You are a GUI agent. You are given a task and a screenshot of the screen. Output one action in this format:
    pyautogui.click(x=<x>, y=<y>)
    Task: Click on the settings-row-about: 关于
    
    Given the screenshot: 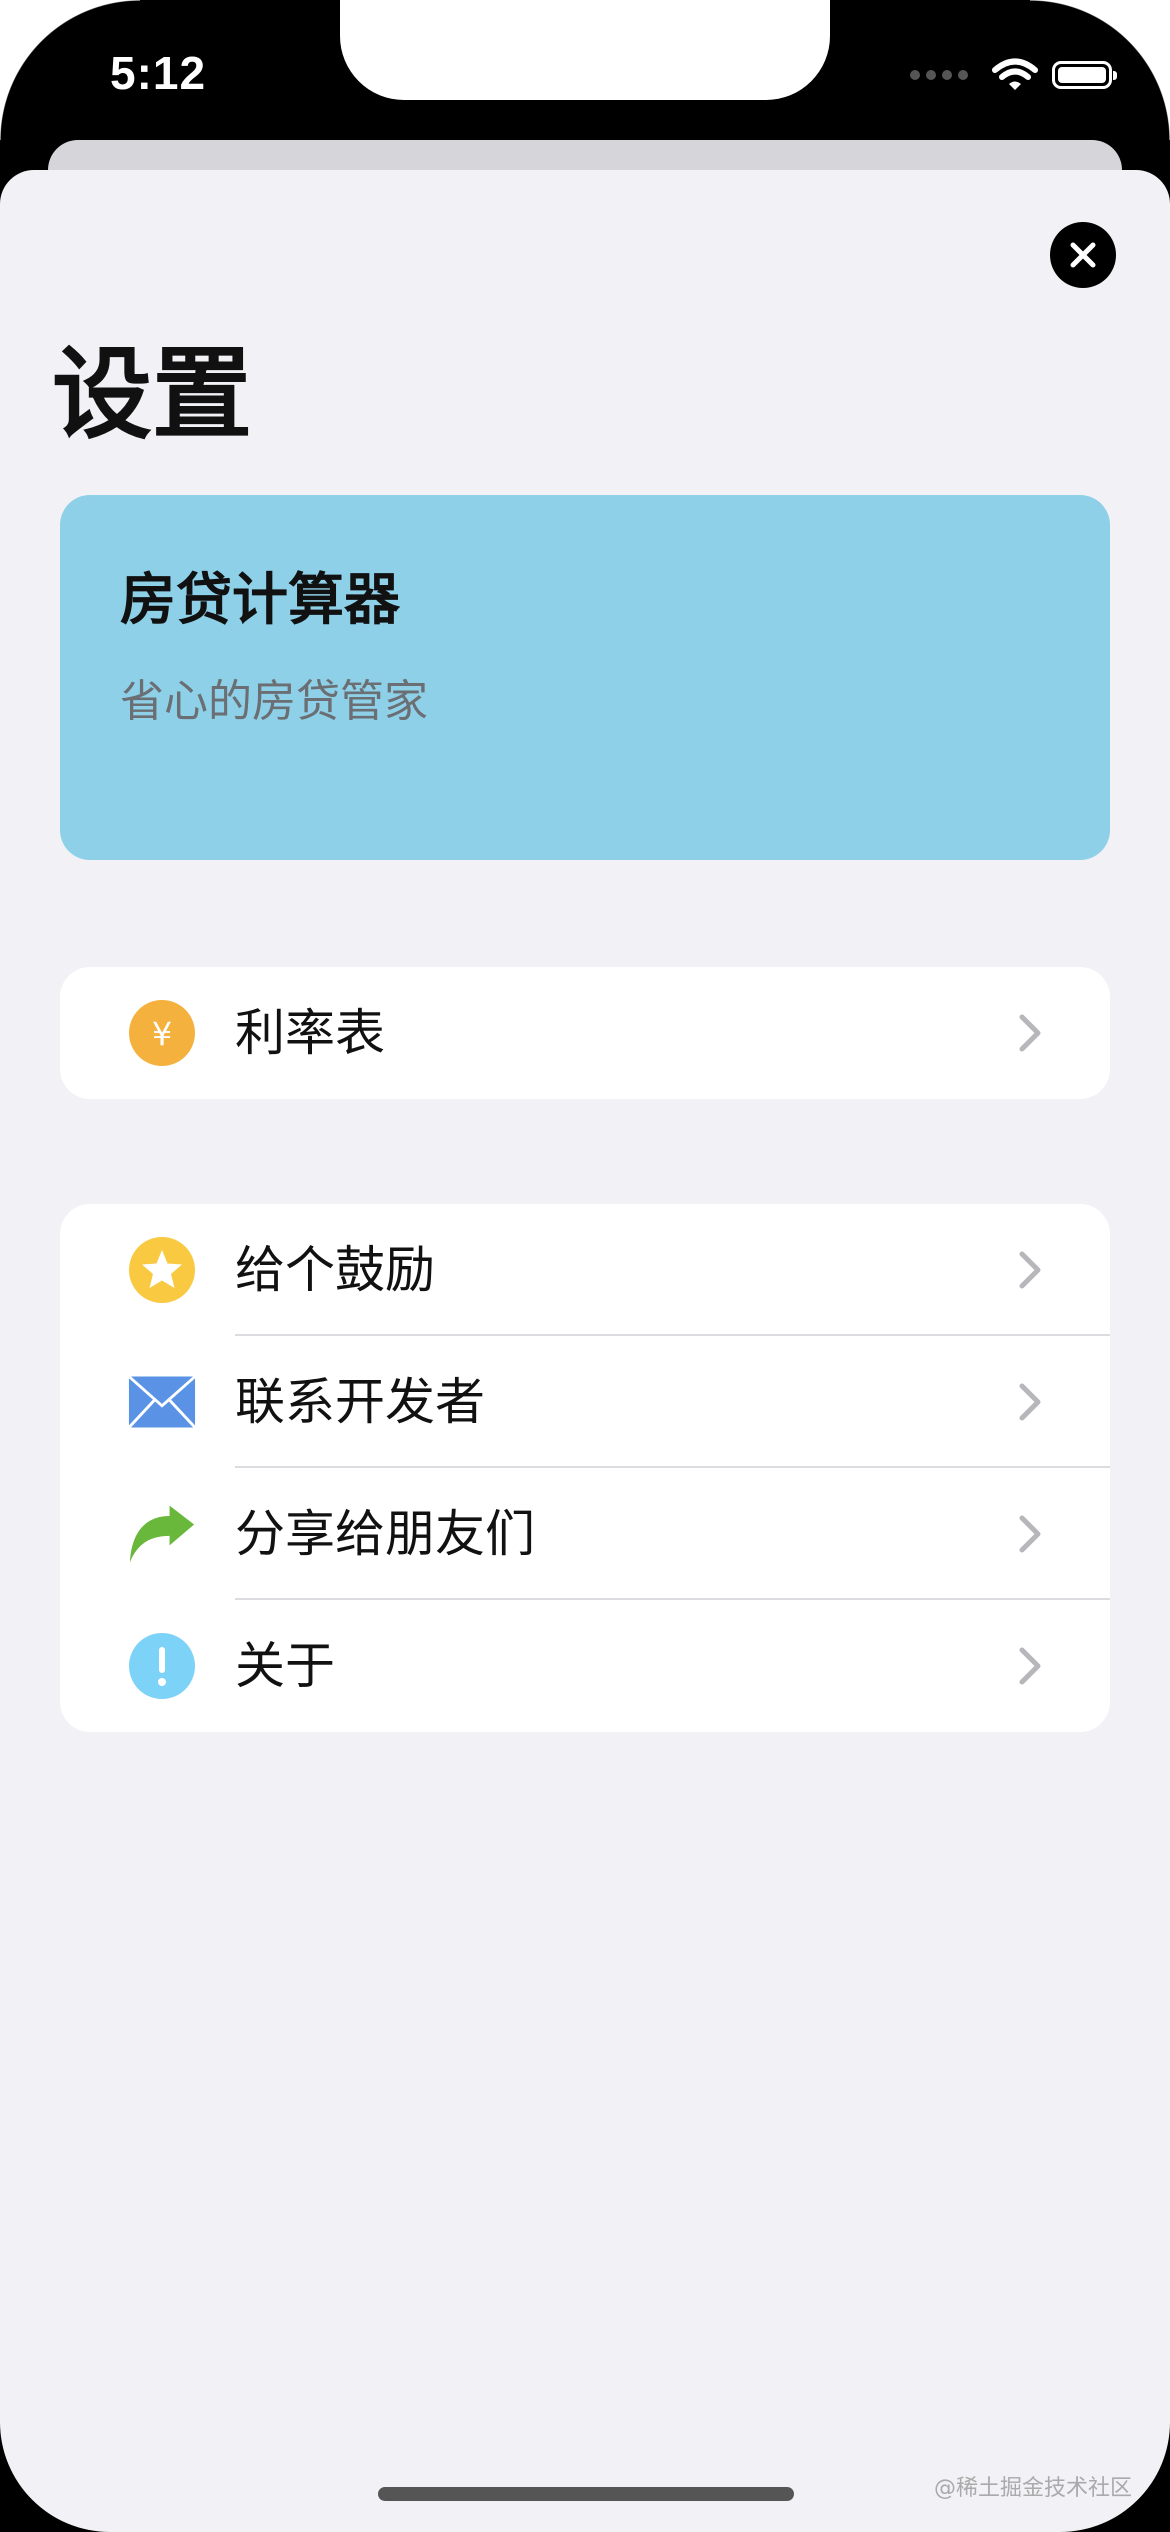 What is the action you would take?
    pyautogui.click(x=585, y=1666)
    